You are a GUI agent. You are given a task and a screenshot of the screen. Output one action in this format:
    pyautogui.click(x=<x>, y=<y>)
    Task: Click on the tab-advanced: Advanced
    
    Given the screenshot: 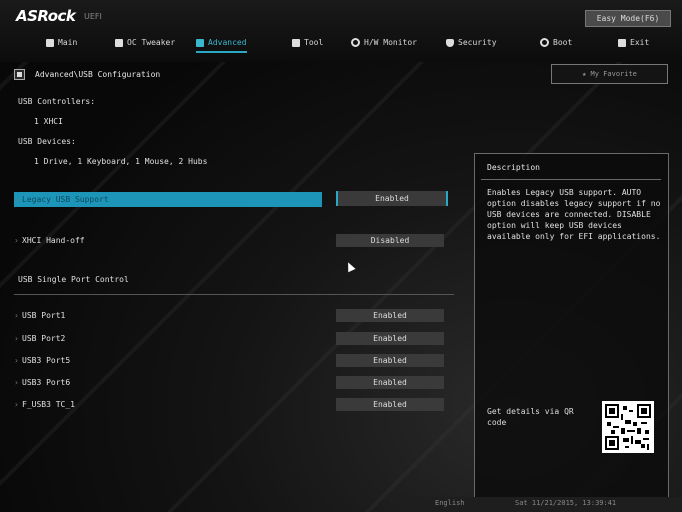 What is the action you would take?
    pyautogui.click(x=221, y=45)
    